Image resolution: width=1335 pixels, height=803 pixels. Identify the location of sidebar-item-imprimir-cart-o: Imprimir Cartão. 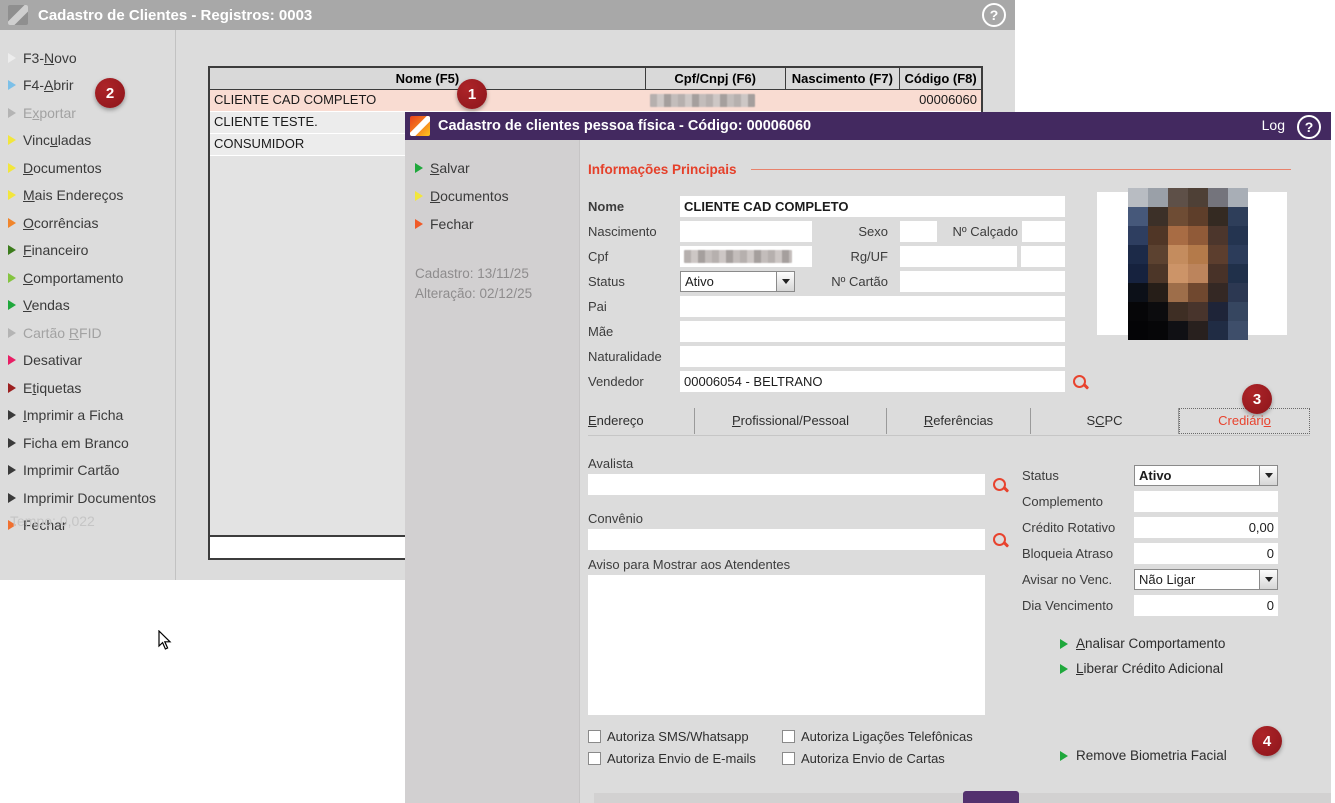
(63, 470).